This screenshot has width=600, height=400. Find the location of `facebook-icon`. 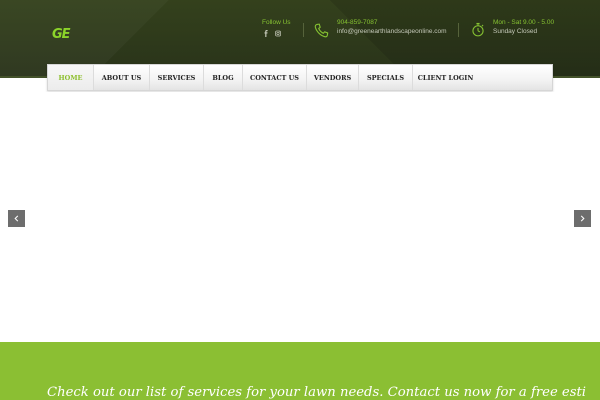

facebook-icon is located at coordinates (266, 33).